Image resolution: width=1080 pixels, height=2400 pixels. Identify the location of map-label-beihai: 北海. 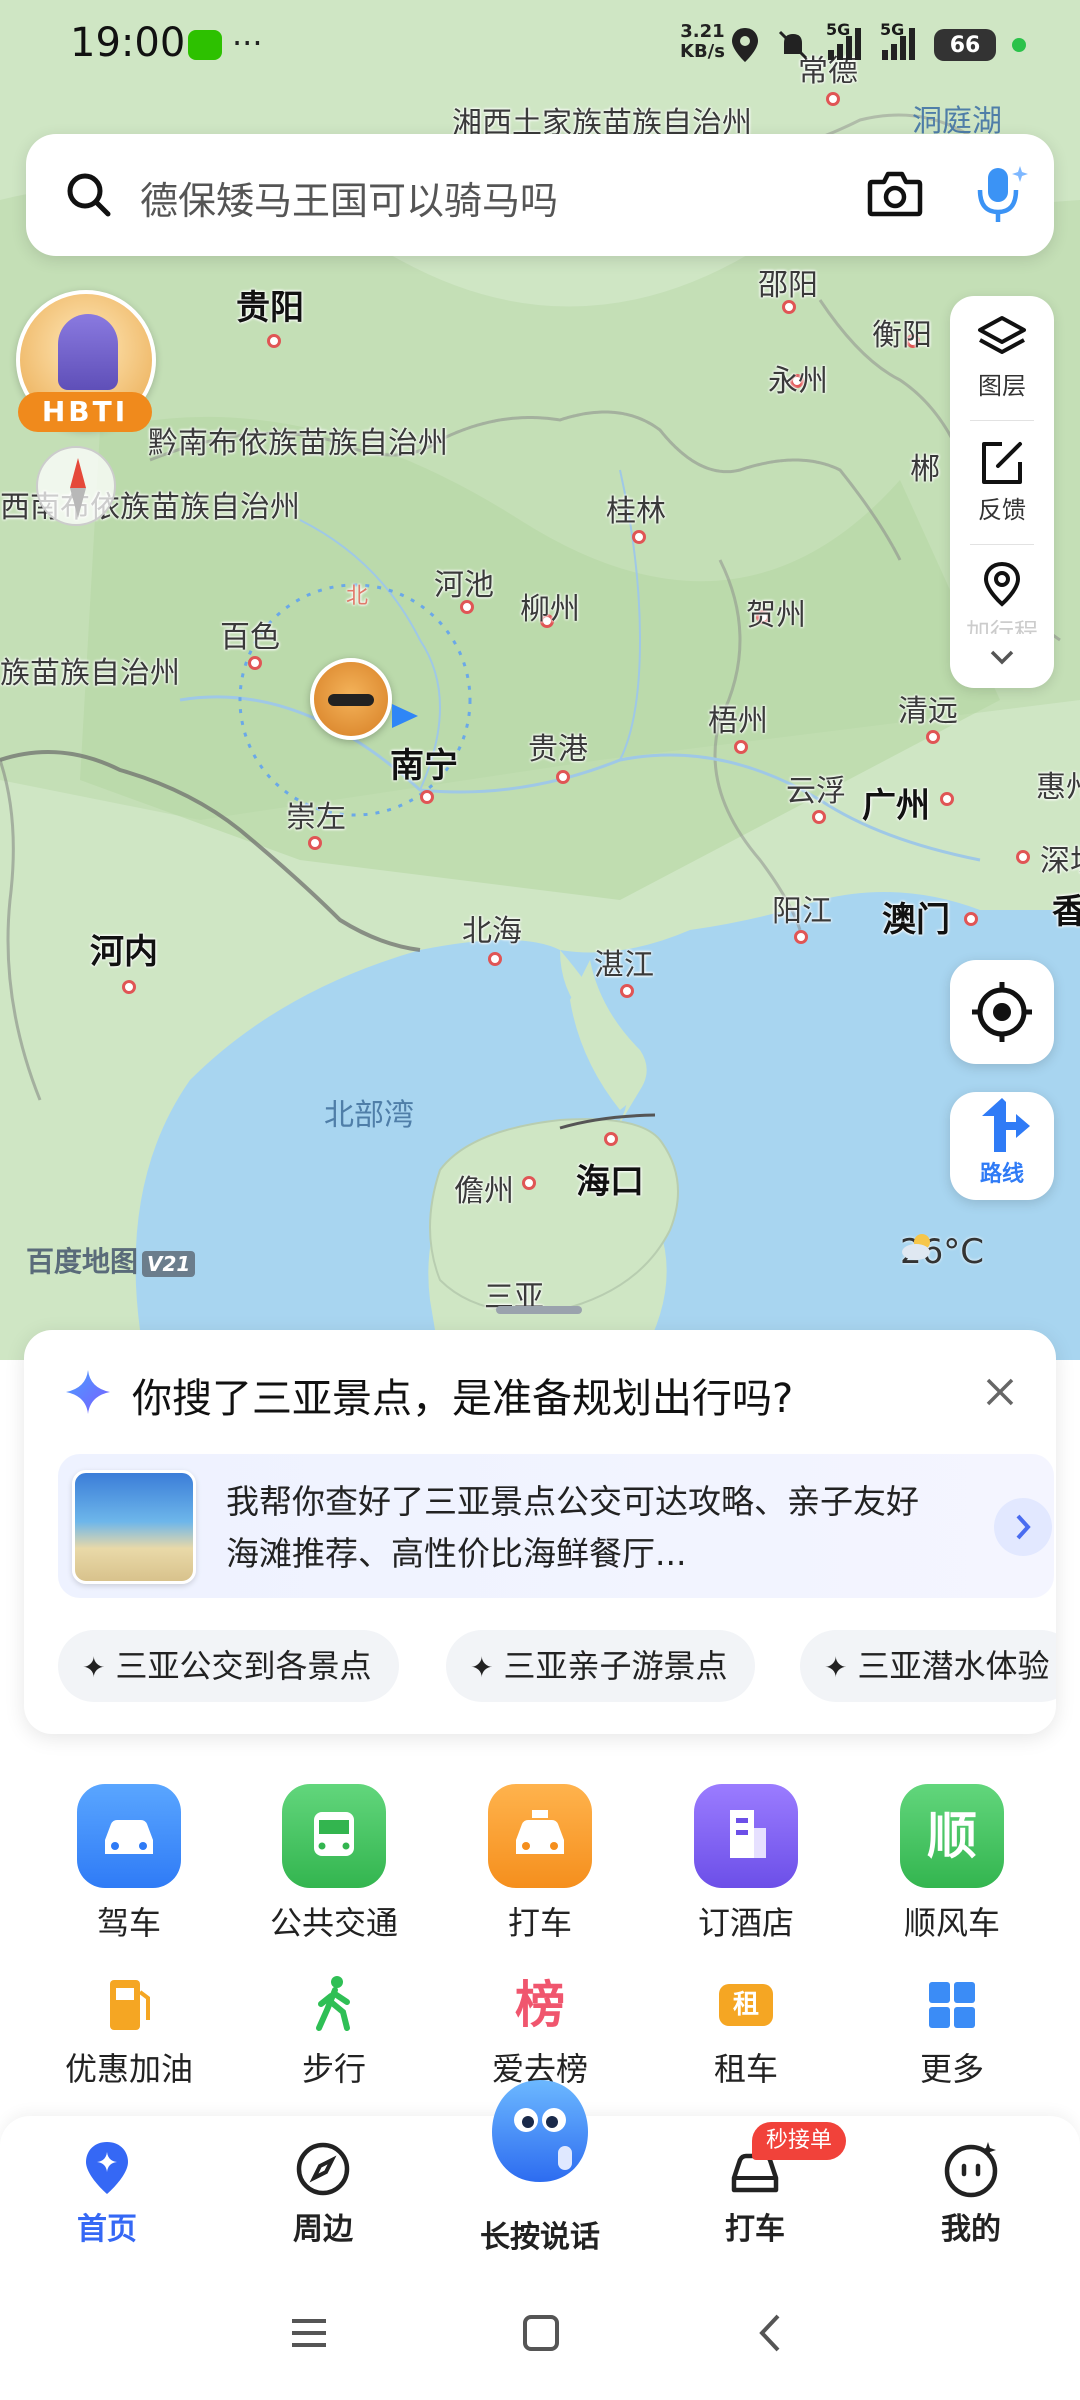
(492, 931).